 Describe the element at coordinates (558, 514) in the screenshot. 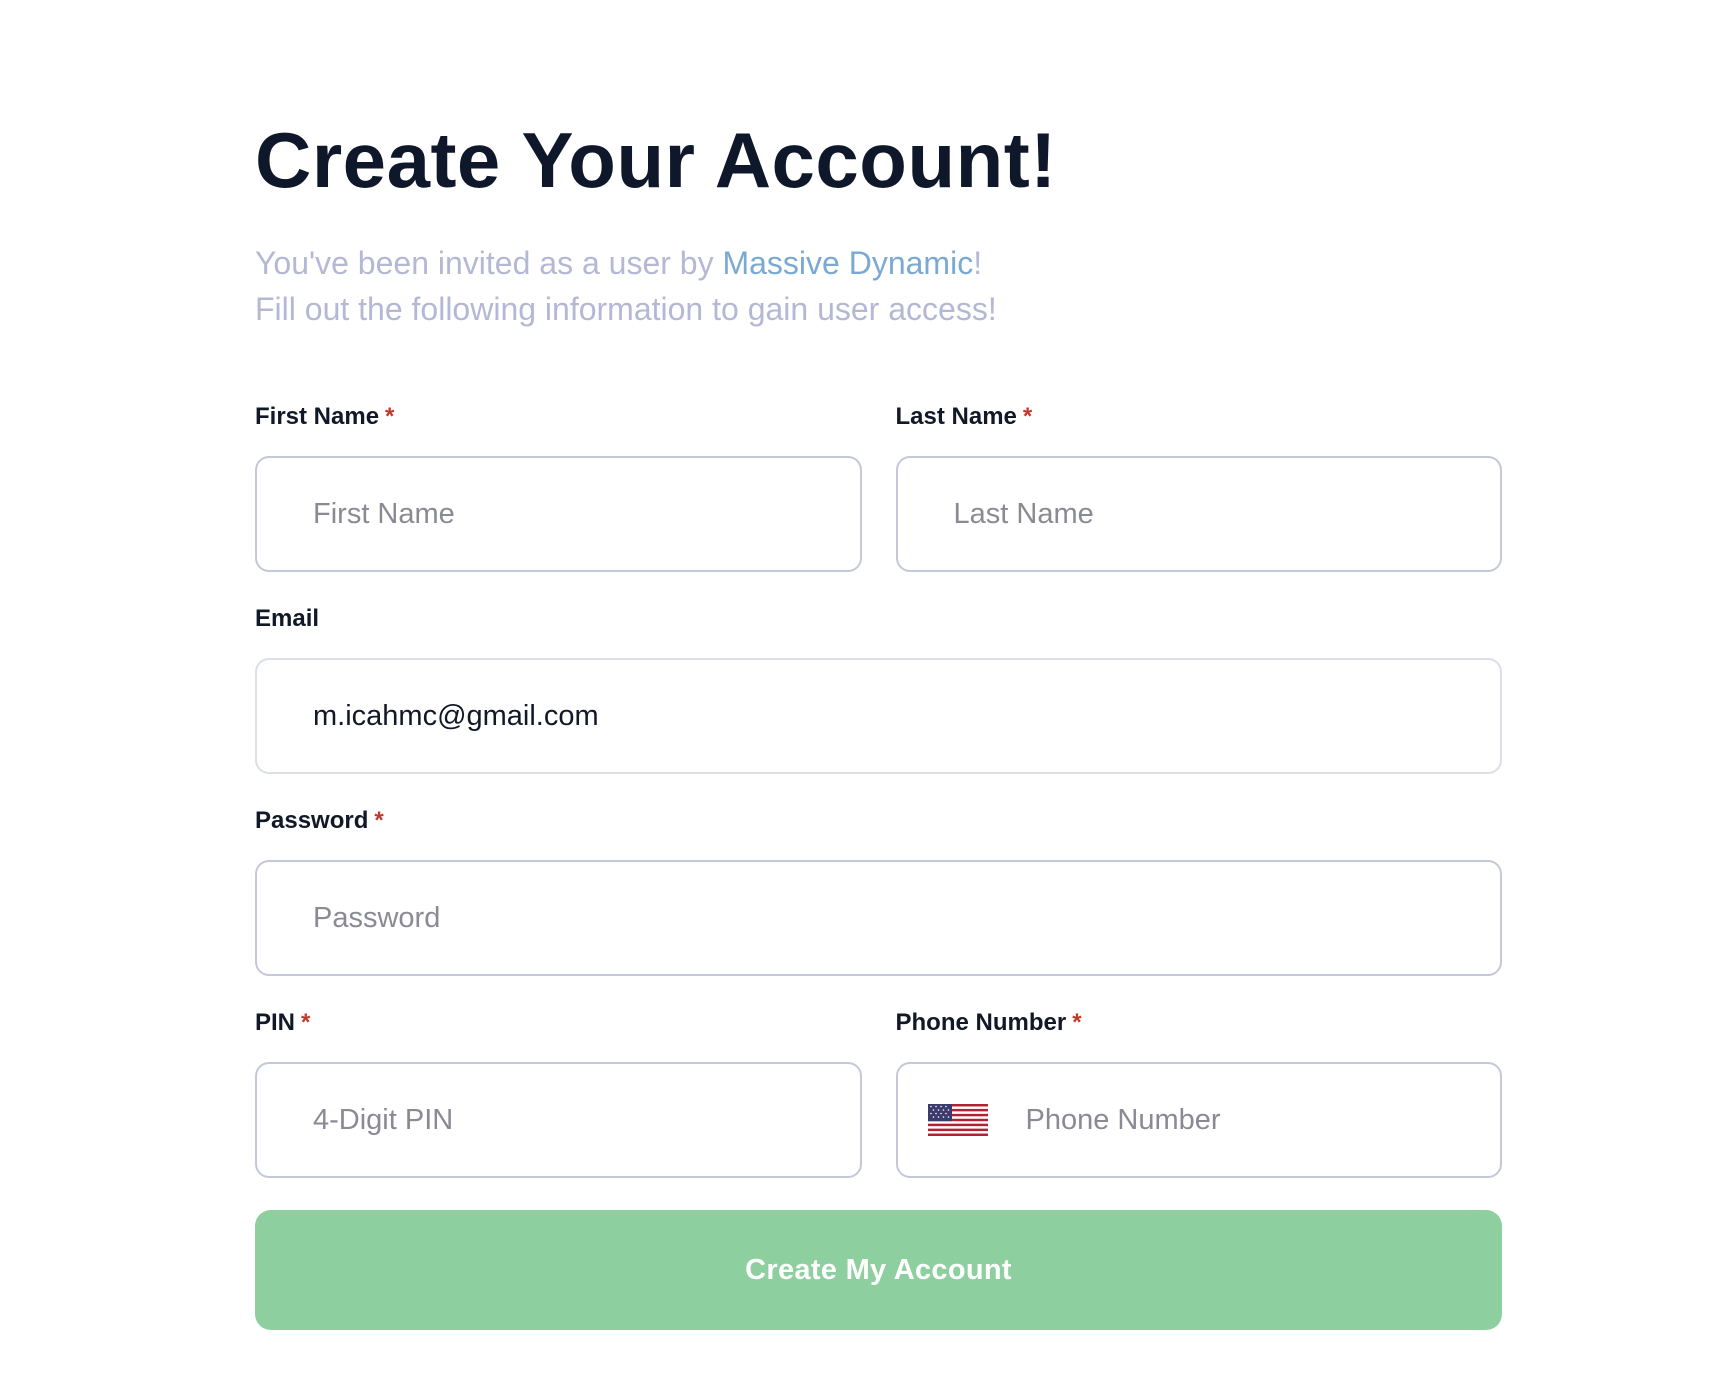

I see `first-name-input` at that location.